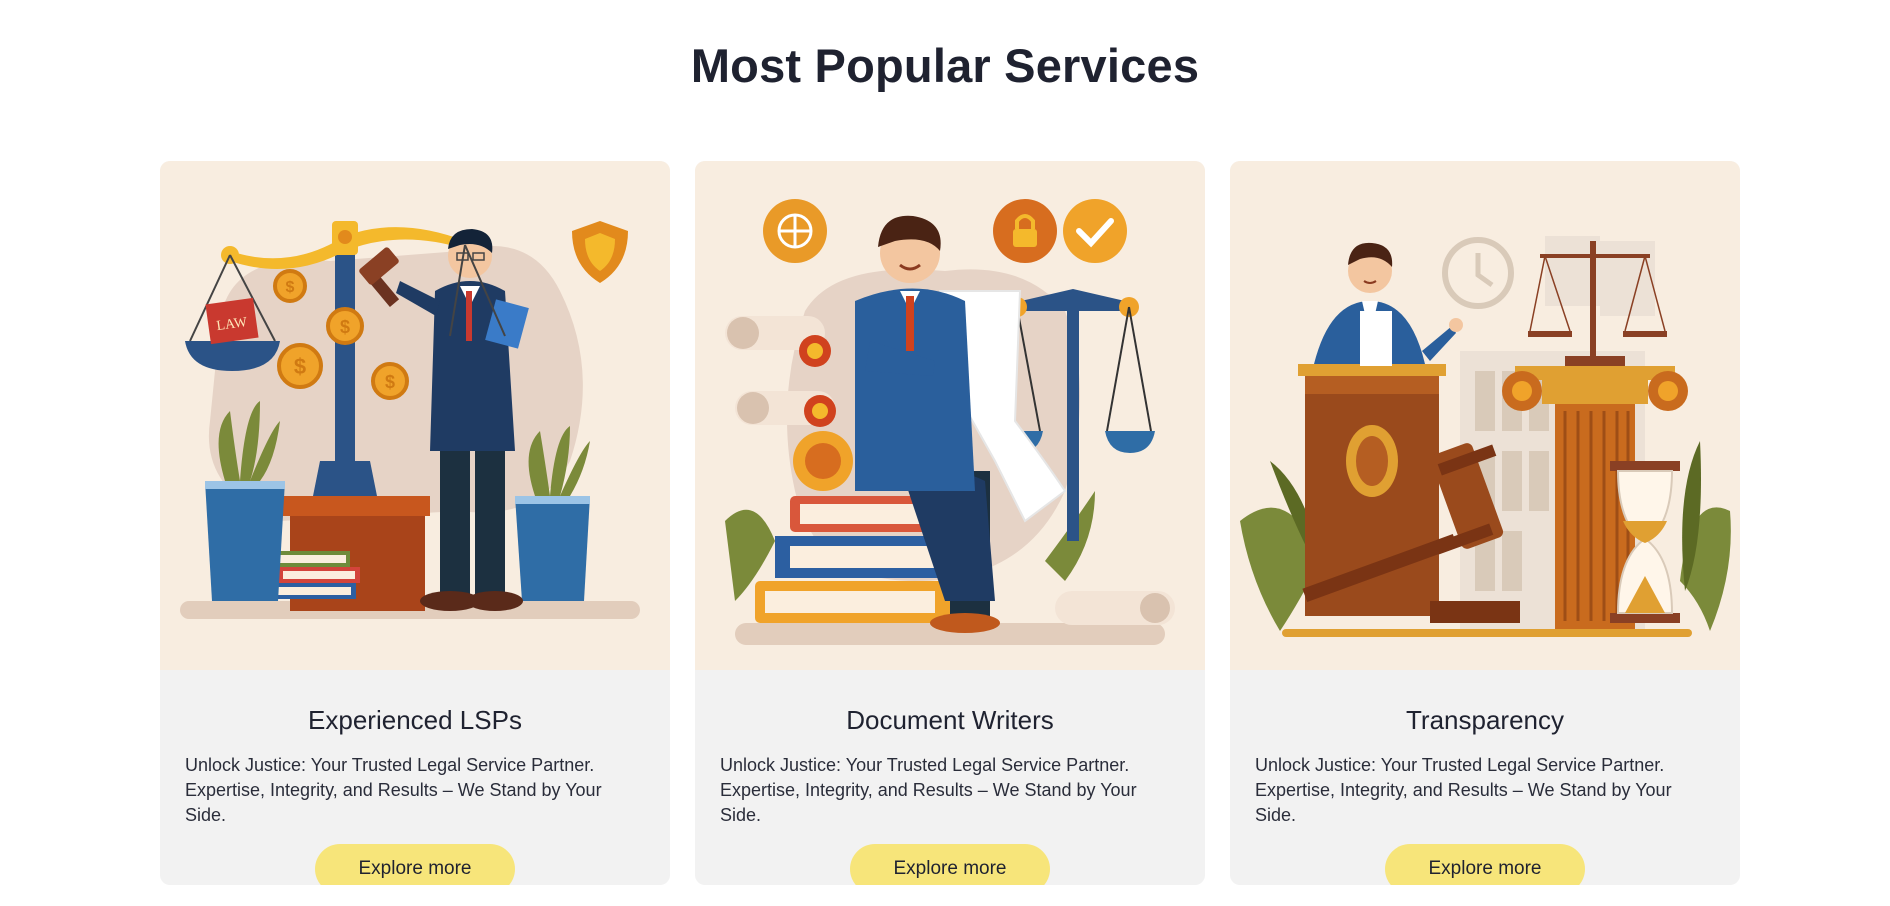  I want to click on card-title: Document Writers, so click(950, 720).